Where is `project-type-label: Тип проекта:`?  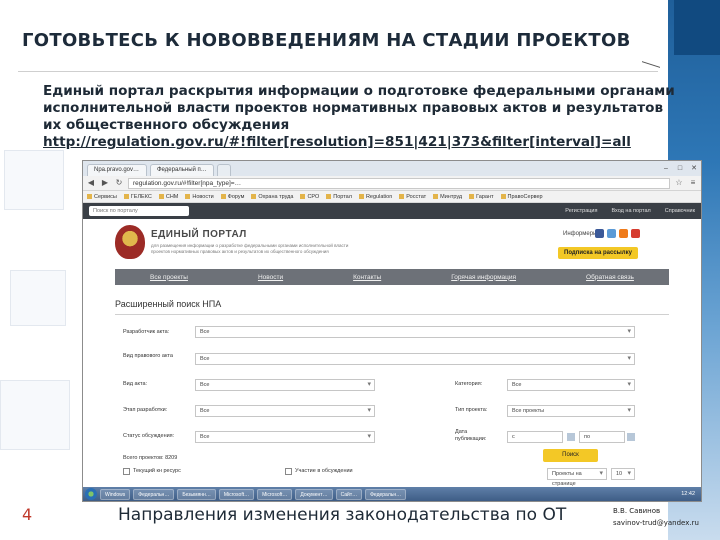 project-type-label: Тип проекта: is located at coordinates (471, 410).